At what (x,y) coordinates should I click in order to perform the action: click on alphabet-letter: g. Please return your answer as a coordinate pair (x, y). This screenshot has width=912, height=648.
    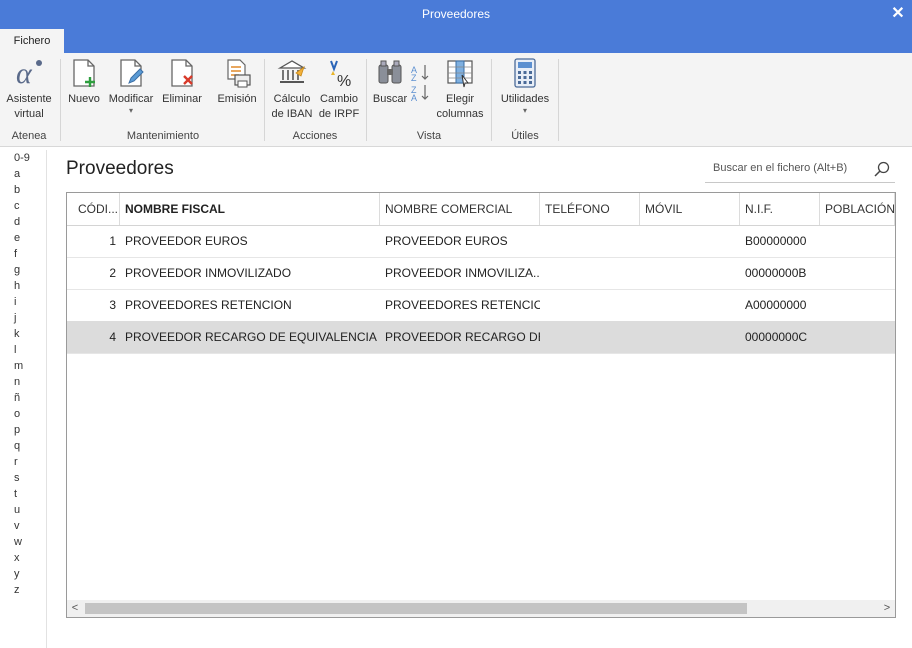
    Looking at the image, I should click on (23, 270).